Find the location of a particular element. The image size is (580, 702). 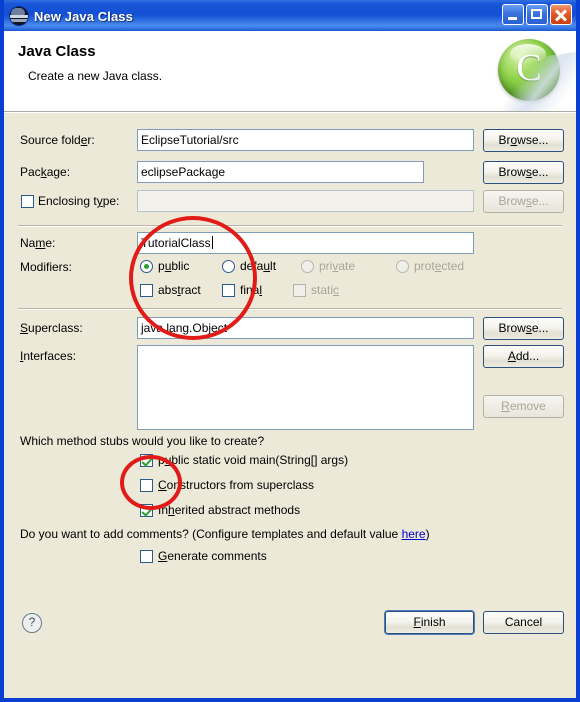

modifiers-label: Modifiers: is located at coordinates (46, 267).